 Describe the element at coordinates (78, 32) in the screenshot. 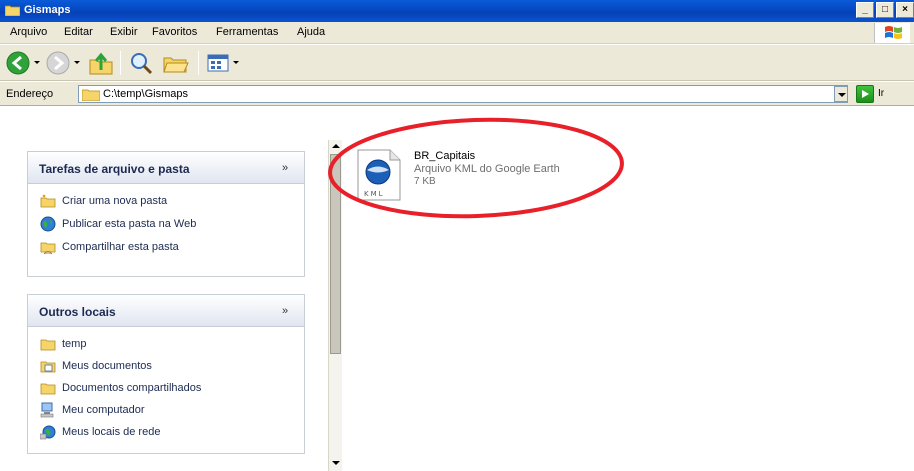

I see `menu-editar: Editar` at that location.